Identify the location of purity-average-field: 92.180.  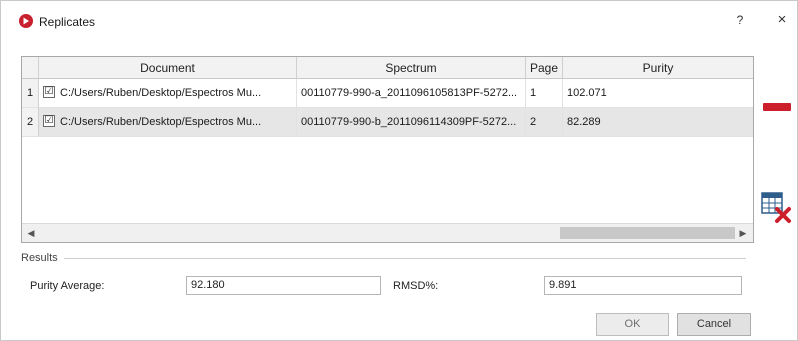
(283, 285).